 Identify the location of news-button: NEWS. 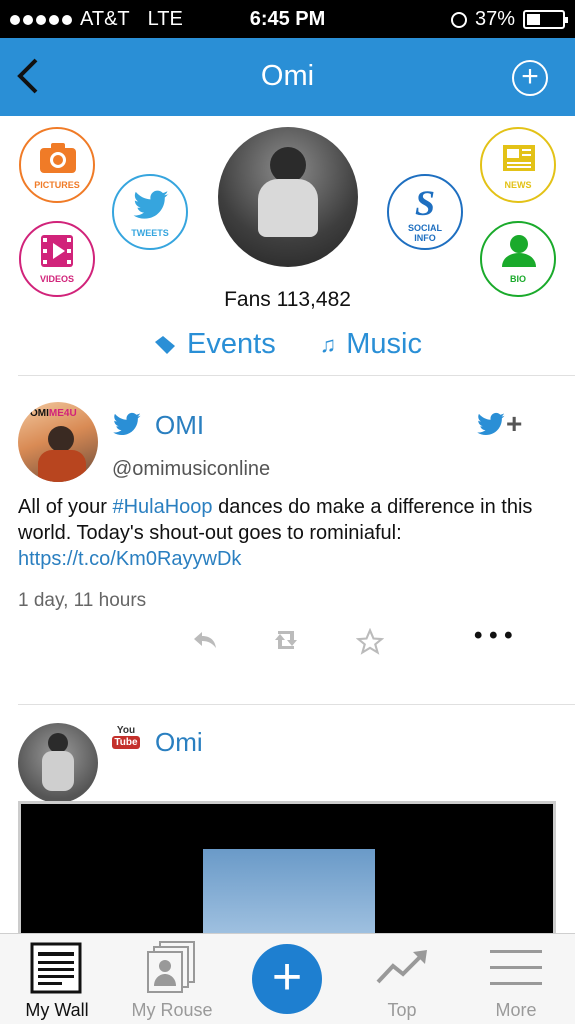
(518, 165).